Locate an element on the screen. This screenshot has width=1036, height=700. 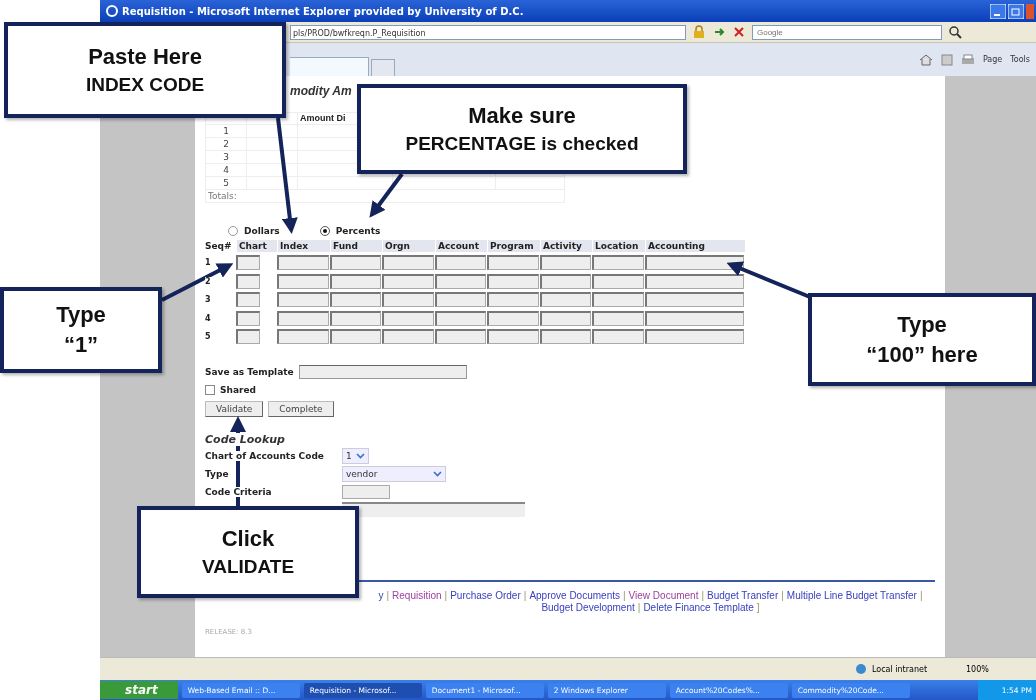
command-menu: Tools is located at coordinates (1020, 59).